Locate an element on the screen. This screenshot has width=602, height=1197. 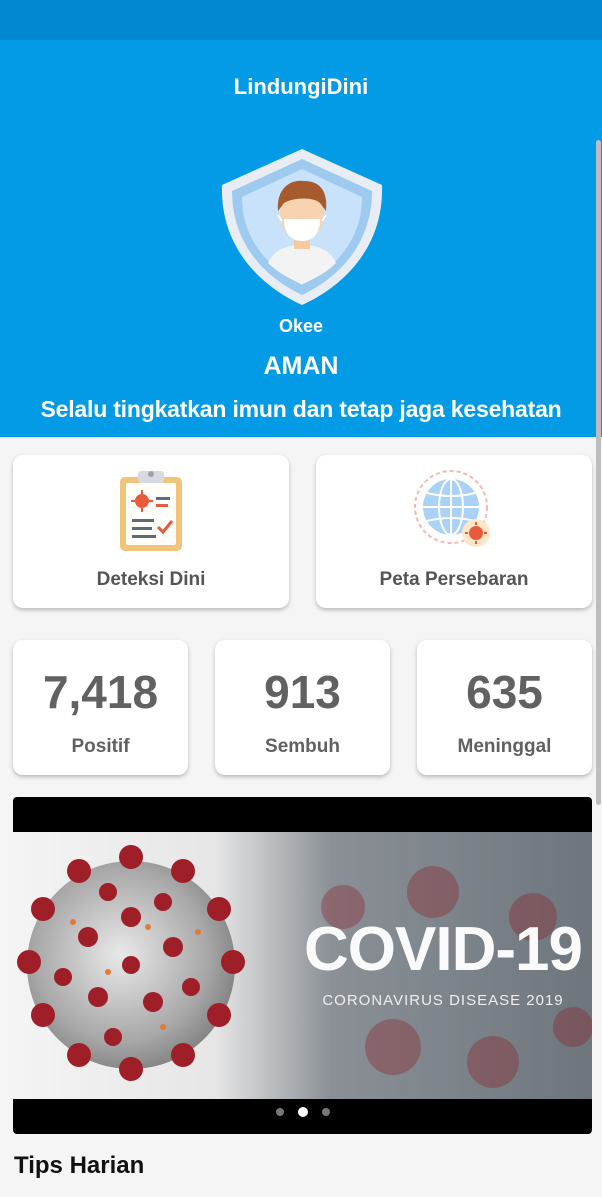
health-status: AMAN is located at coordinates (301, 366).